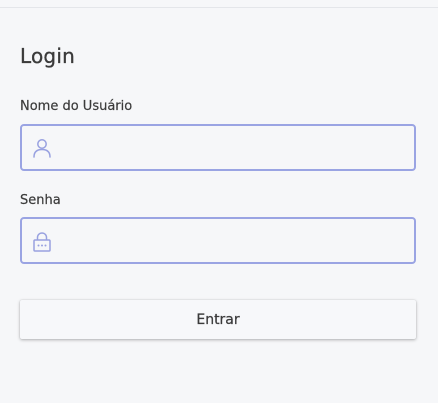 The height and width of the screenshot is (403, 438). What do you see at coordinates (219, 4) in the screenshot?
I see `top-bar` at bounding box center [219, 4].